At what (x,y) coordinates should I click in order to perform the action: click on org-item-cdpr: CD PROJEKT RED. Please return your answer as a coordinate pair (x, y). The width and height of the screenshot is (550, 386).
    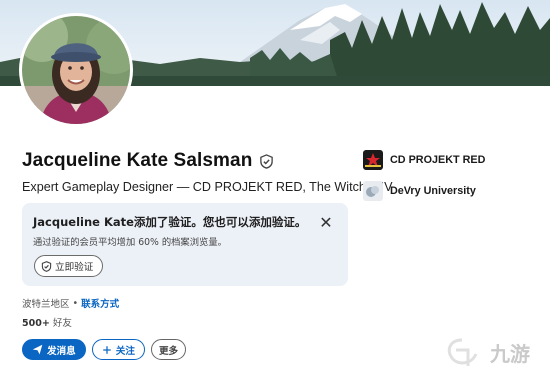
    Looking at the image, I should click on (424, 160).